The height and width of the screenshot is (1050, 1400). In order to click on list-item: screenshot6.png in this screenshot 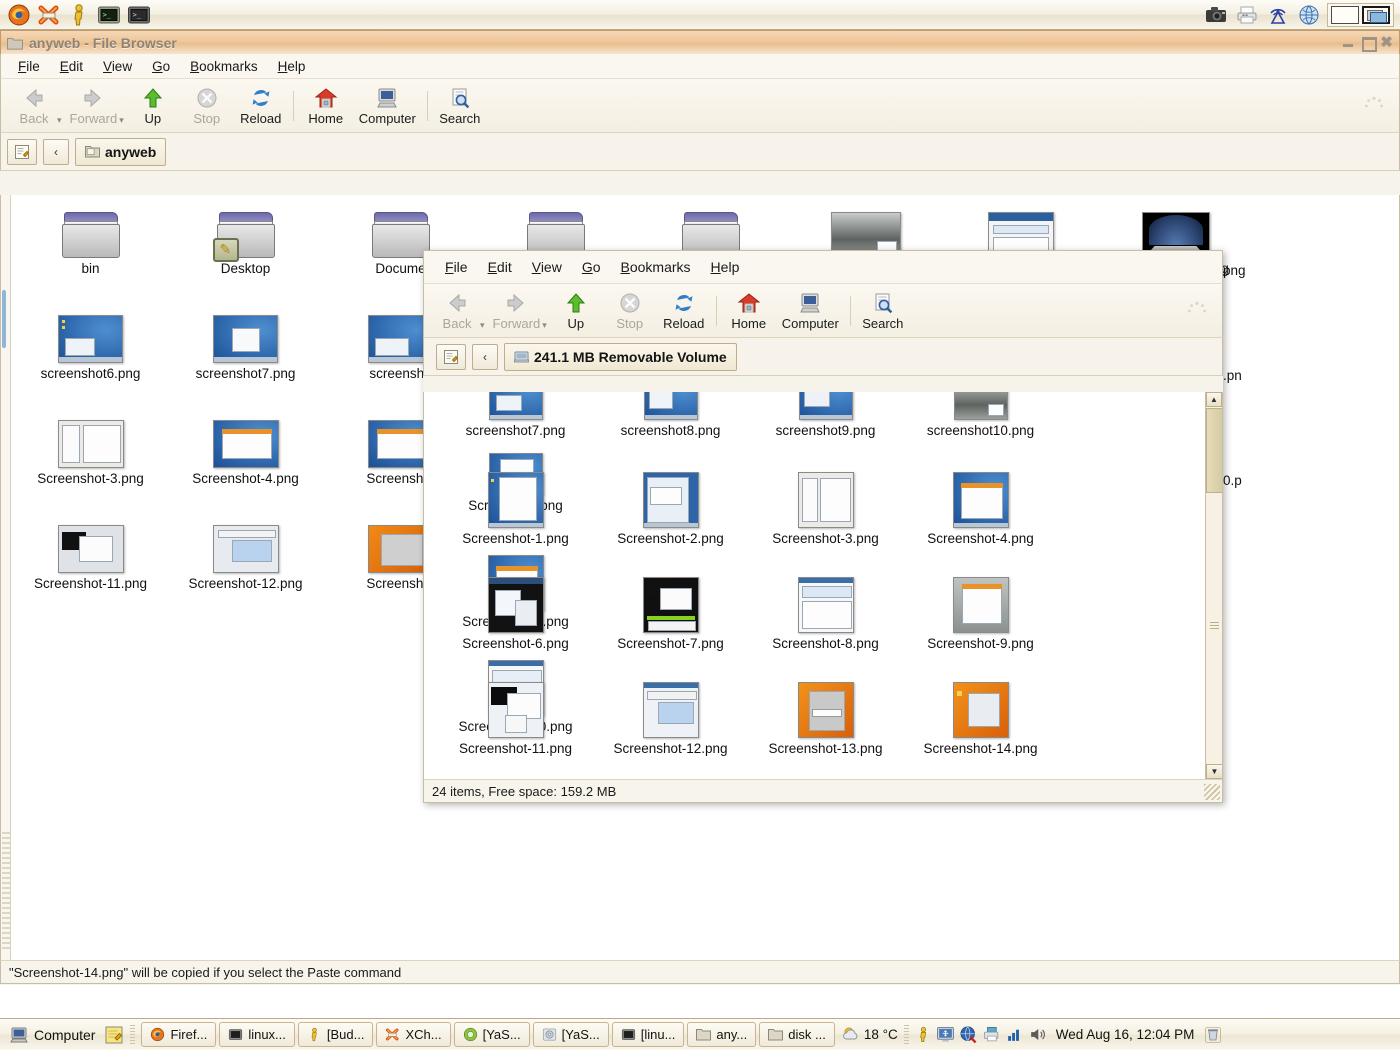, I will do `click(90, 343)`.